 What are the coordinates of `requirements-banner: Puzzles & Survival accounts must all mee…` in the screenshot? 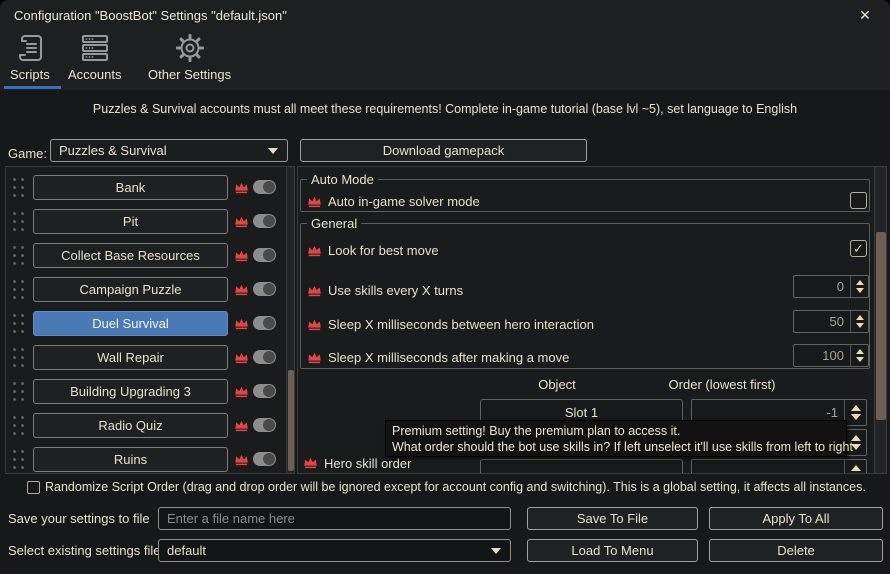 It's located at (445, 109).